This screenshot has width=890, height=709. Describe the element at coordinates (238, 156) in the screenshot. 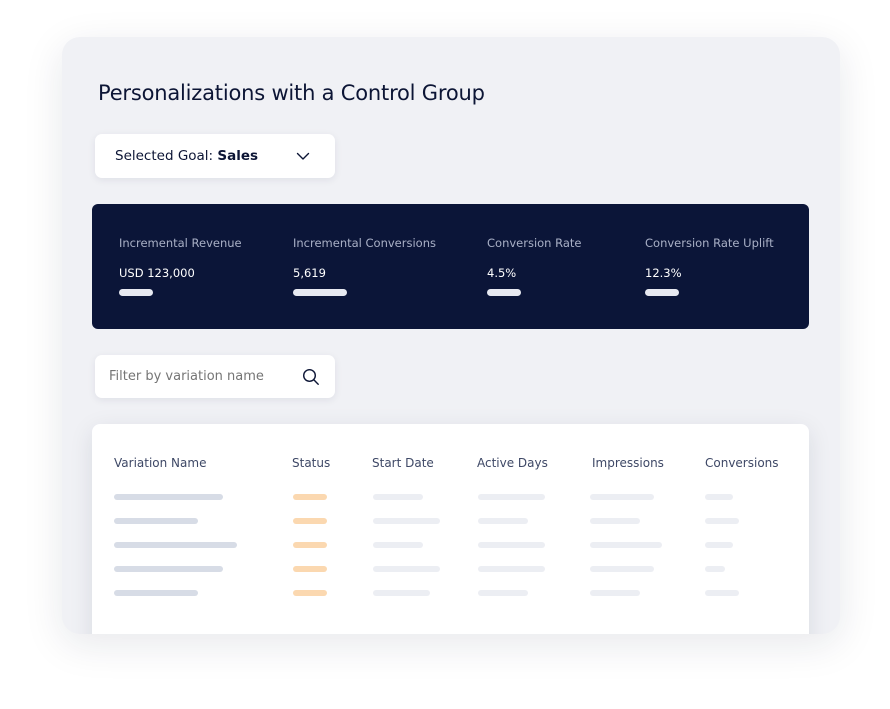

I see `goal-select-value: Sales` at that location.